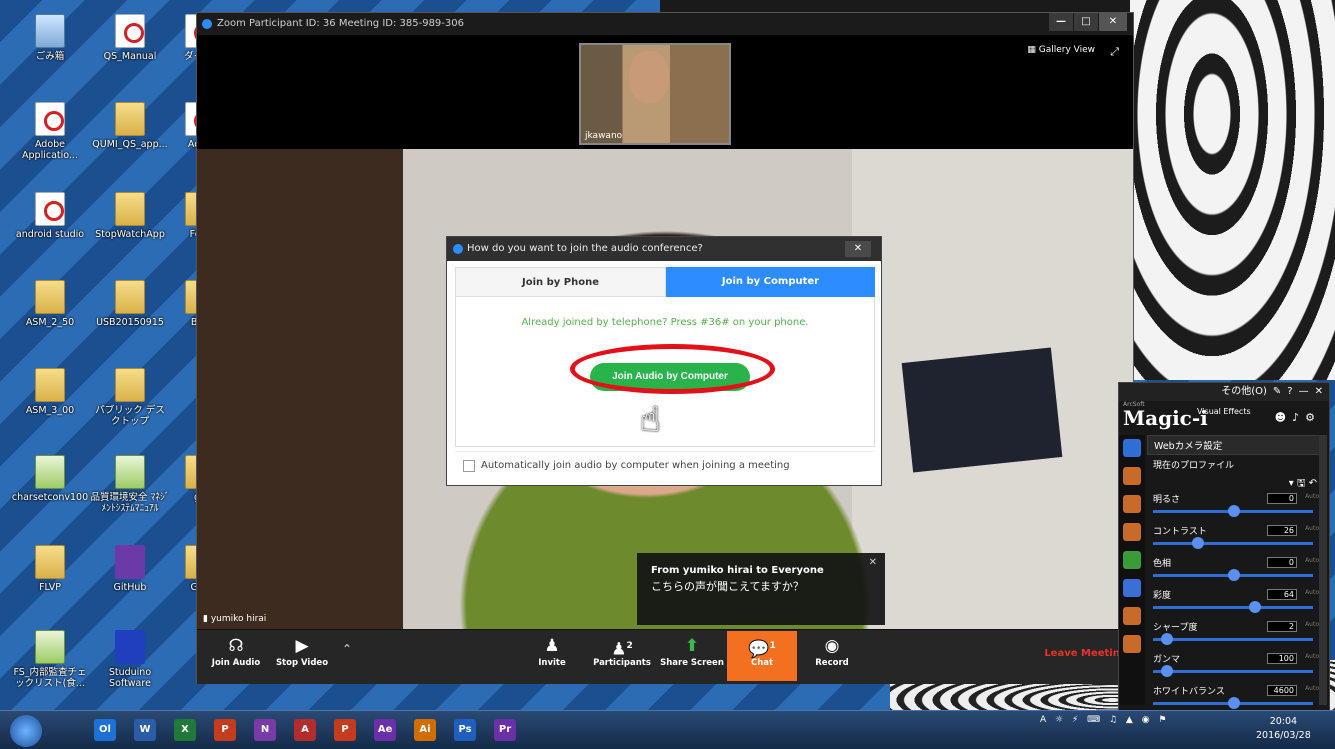 The height and width of the screenshot is (749, 1335). What do you see at coordinates (130, 484) in the screenshot?
I see `desktop-icon: 品質環境安全 ﾏﾈｼﾞﾒﾝﾄｼｽﾃﾑﾏﾆｭｱﾙ` at bounding box center [130, 484].